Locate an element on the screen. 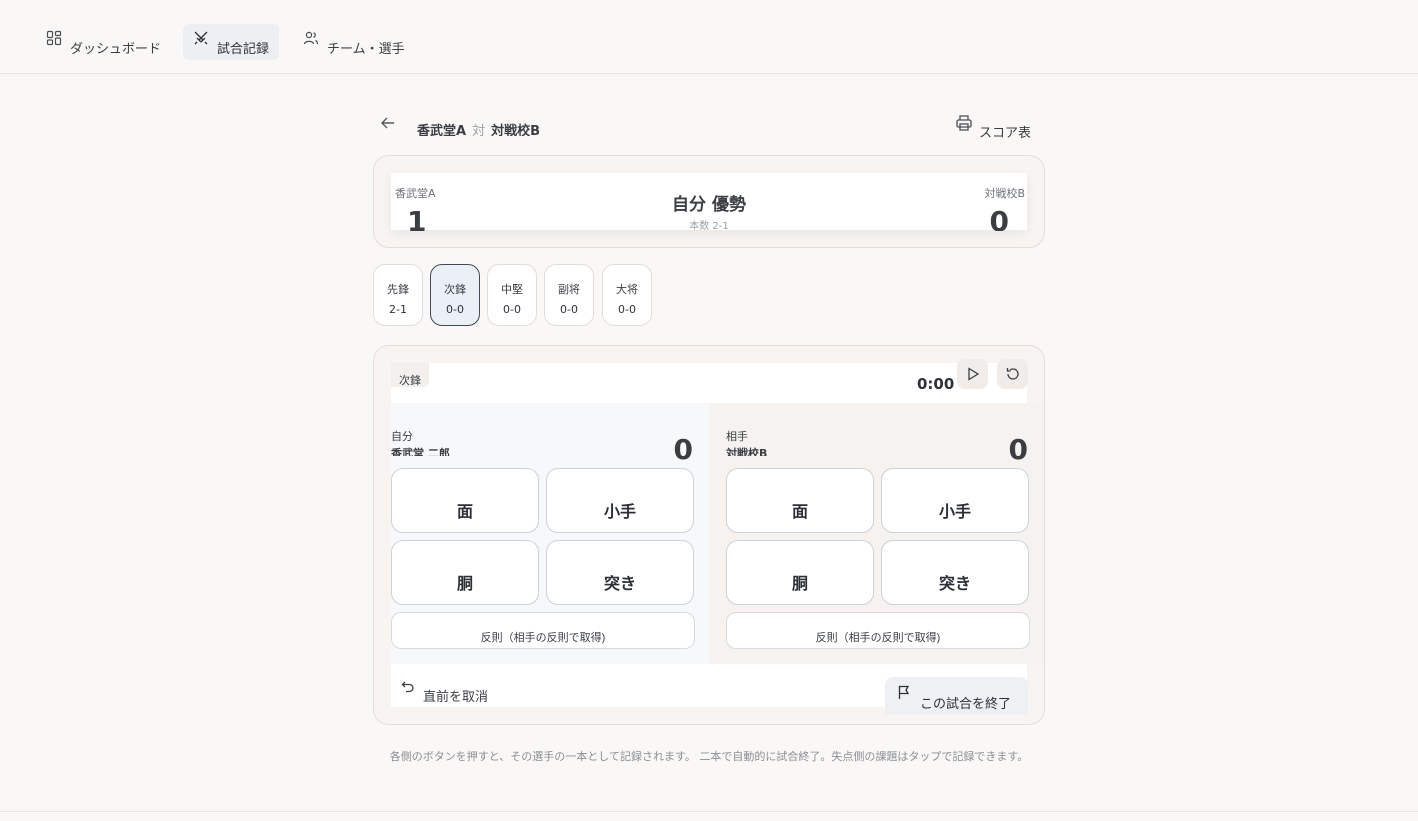  opponent-role-label: 相手 is located at coordinates (737, 436).